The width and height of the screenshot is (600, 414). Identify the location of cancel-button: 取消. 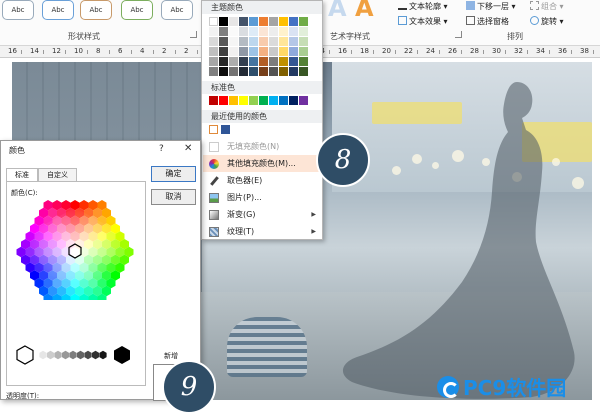
(173, 197).